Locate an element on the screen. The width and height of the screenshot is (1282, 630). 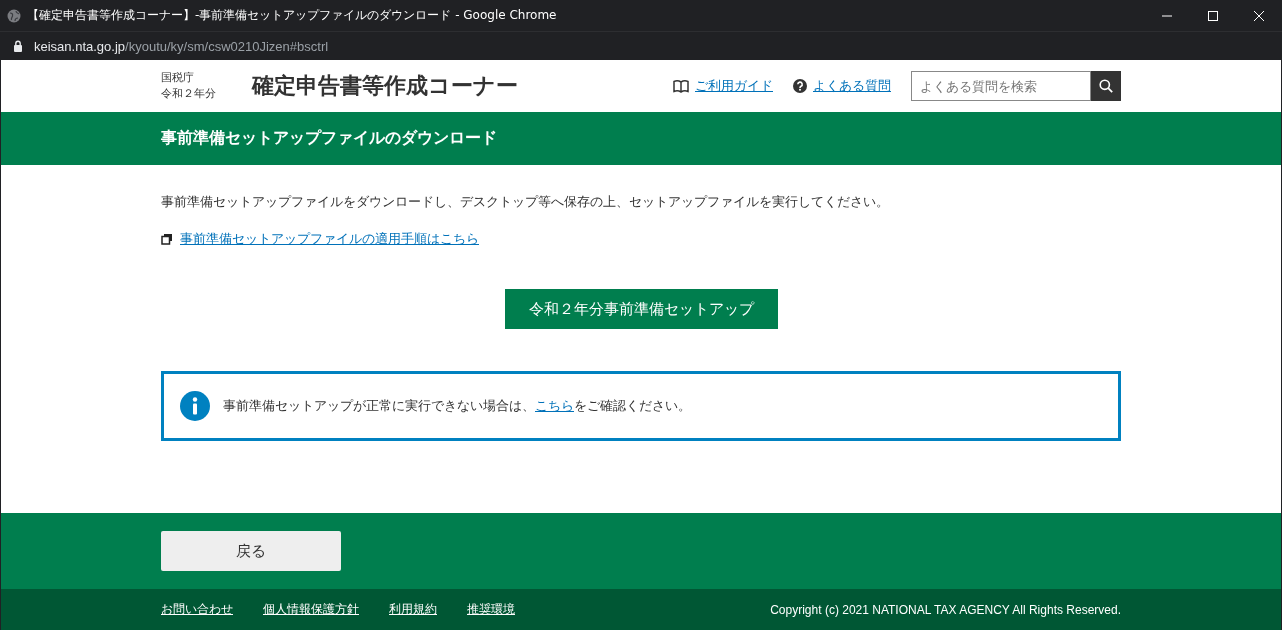
footer-link: 推奨環境 is located at coordinates (491, 609).